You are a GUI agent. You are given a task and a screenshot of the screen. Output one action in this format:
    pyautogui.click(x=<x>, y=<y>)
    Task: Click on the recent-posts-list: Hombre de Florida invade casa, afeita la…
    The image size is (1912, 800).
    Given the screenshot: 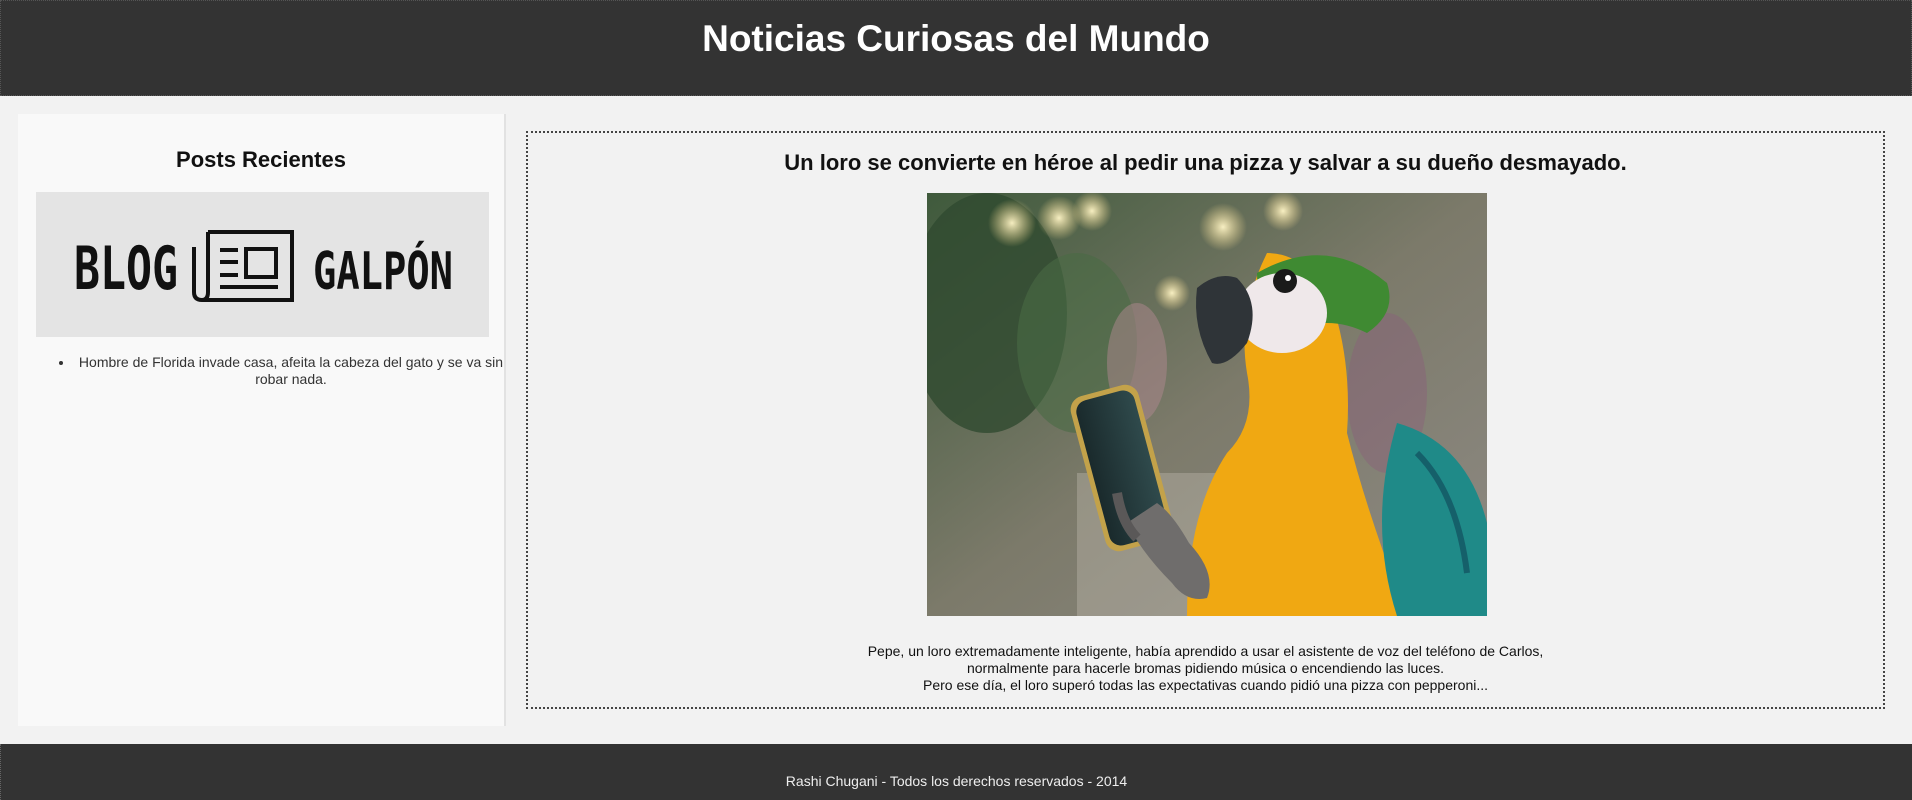 What is the action you would take?
    pyautogui.click(x=291, y=371)
    